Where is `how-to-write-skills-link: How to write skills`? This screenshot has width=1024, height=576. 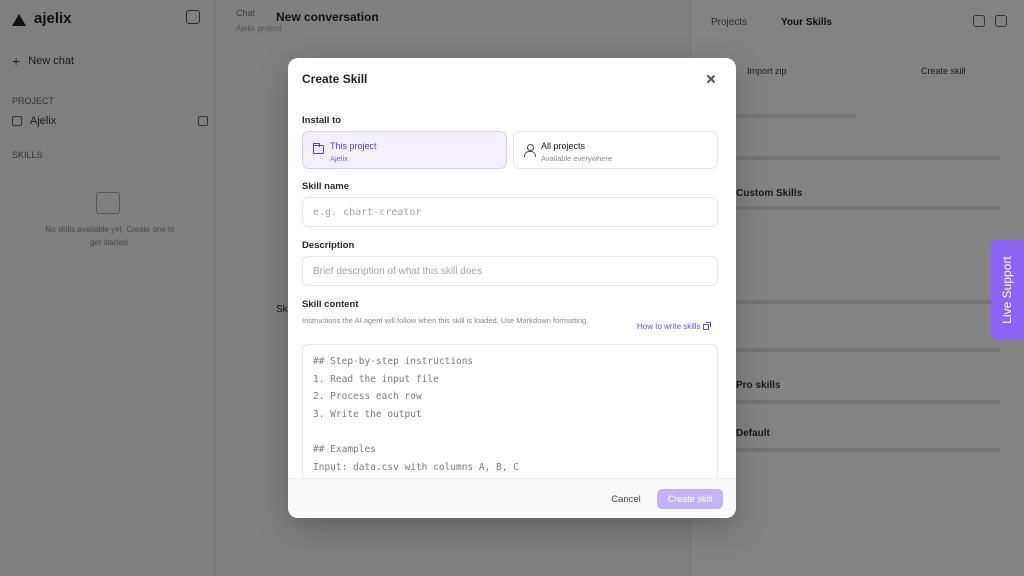
how-to-write-skills-link: How to write skills is located at coordinates (674, 326).